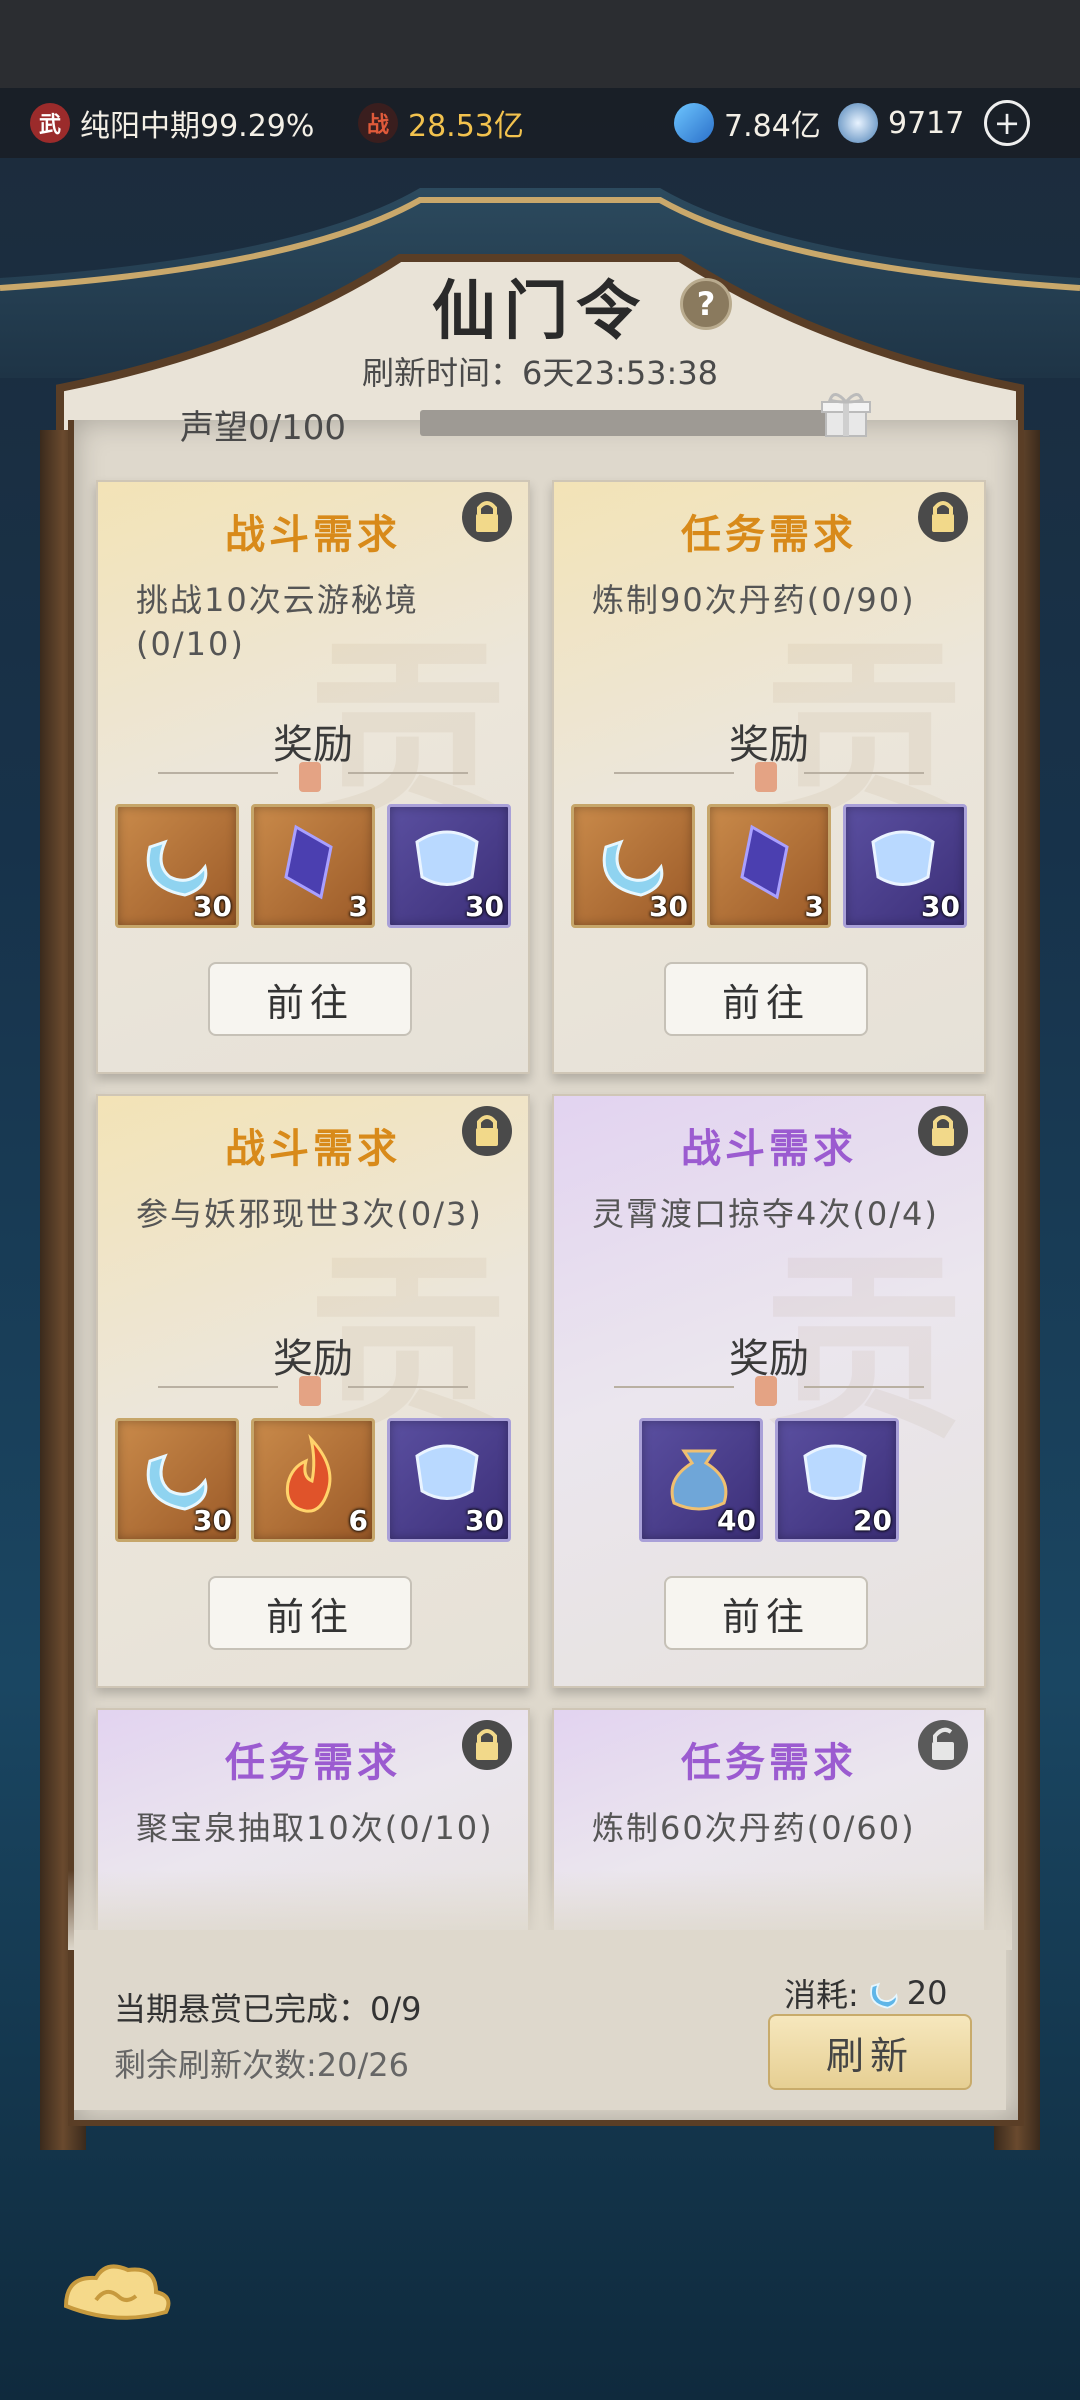 The image size is (1080, 2400). I want to click on bounty-card-1: 贡 战斗需求 挑战10次云游秘境(0/10) 奖励 30 3 30 前往, so click(313, 777).